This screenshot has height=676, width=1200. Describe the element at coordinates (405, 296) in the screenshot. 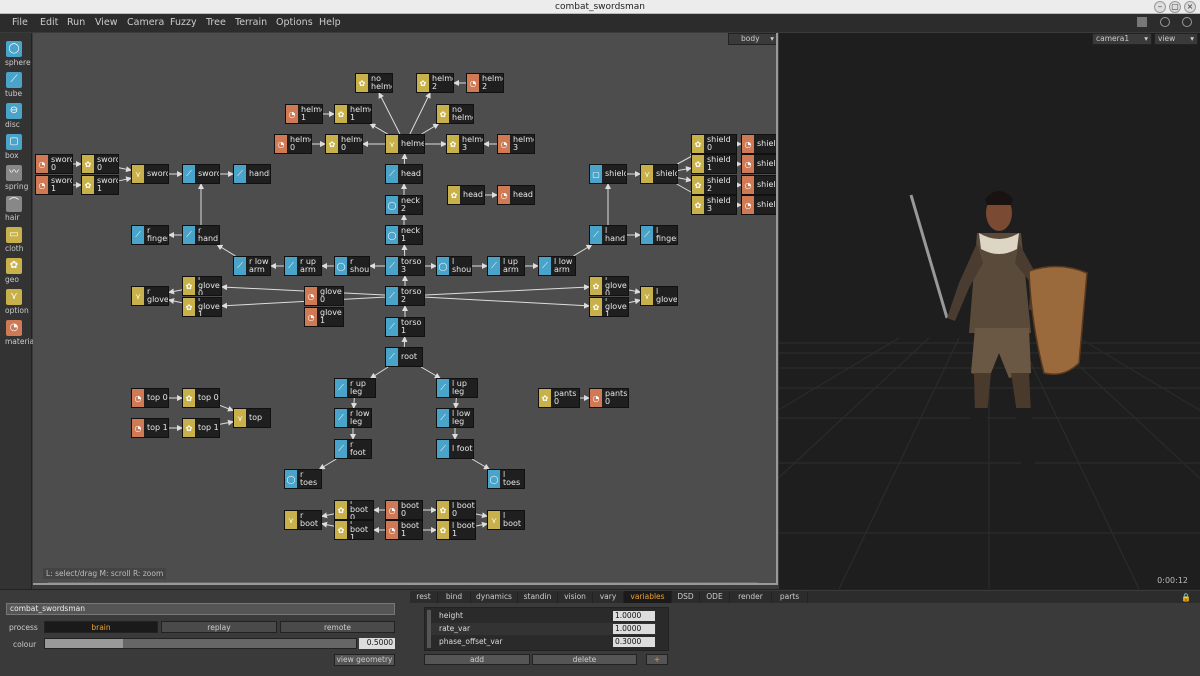

I see `graph-node-torso2: ⟋torso 2` at that location.